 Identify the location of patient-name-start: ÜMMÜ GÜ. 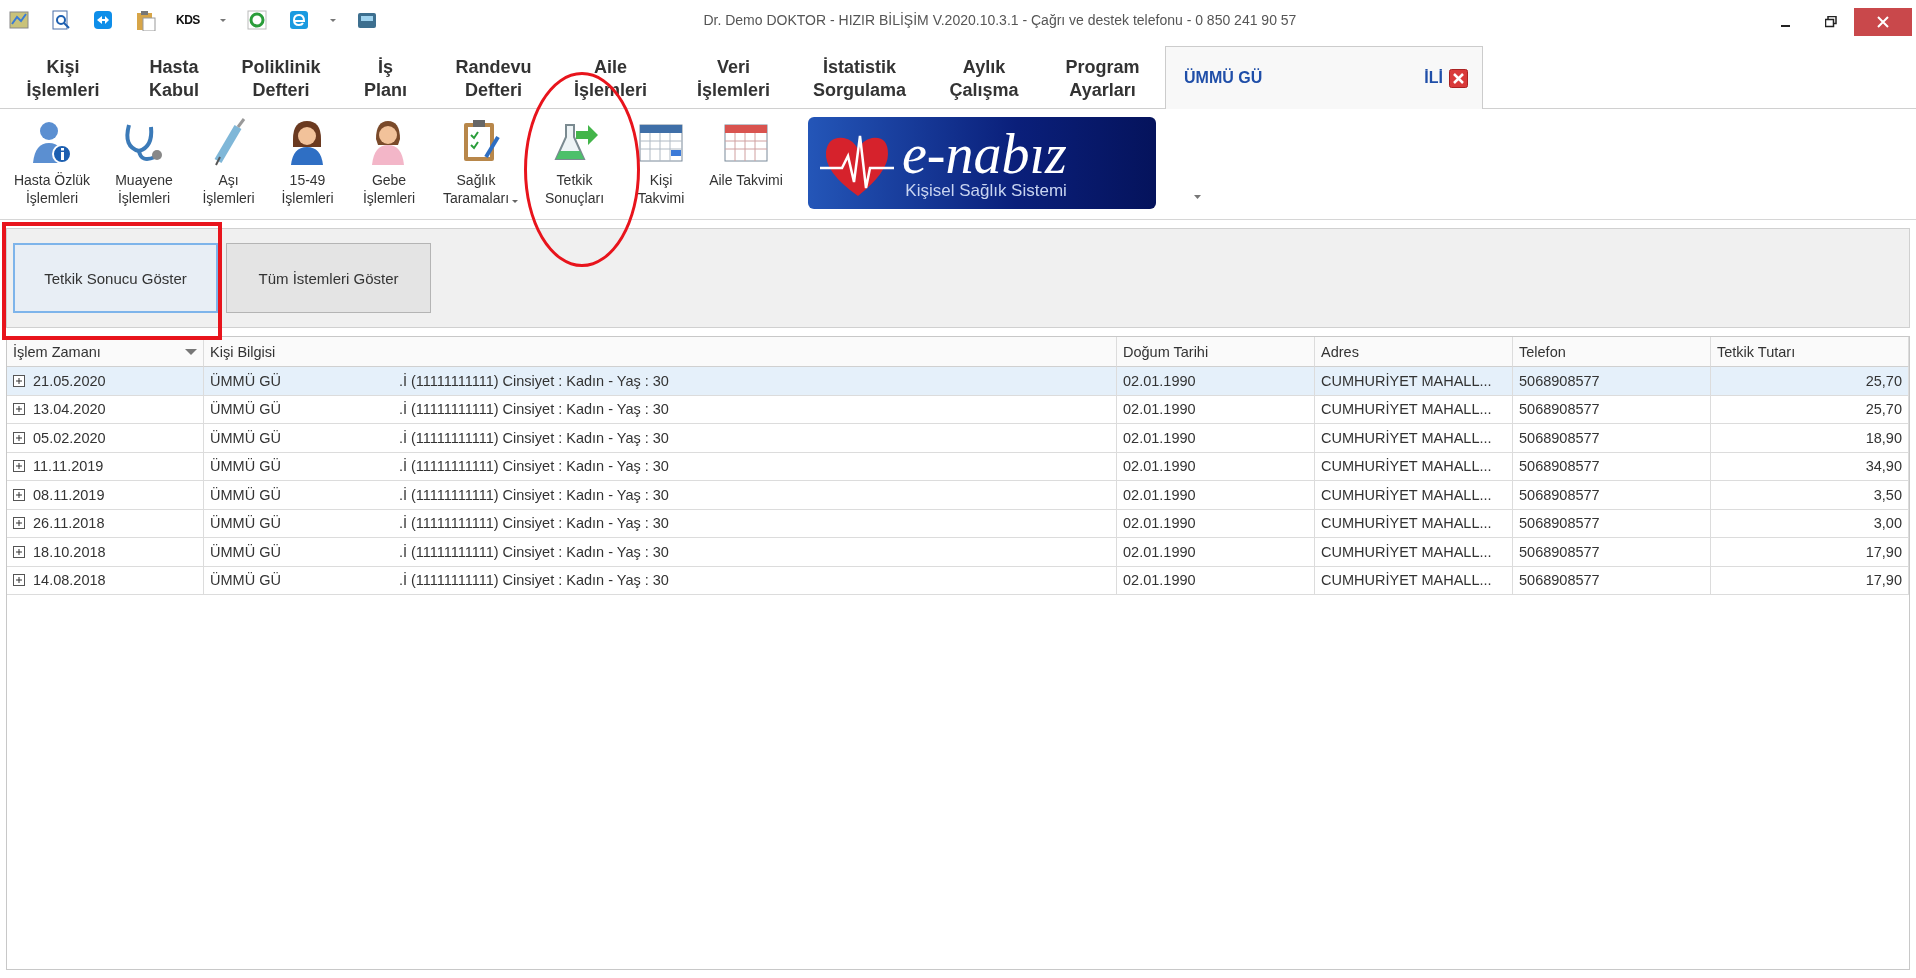
(1224, 78).